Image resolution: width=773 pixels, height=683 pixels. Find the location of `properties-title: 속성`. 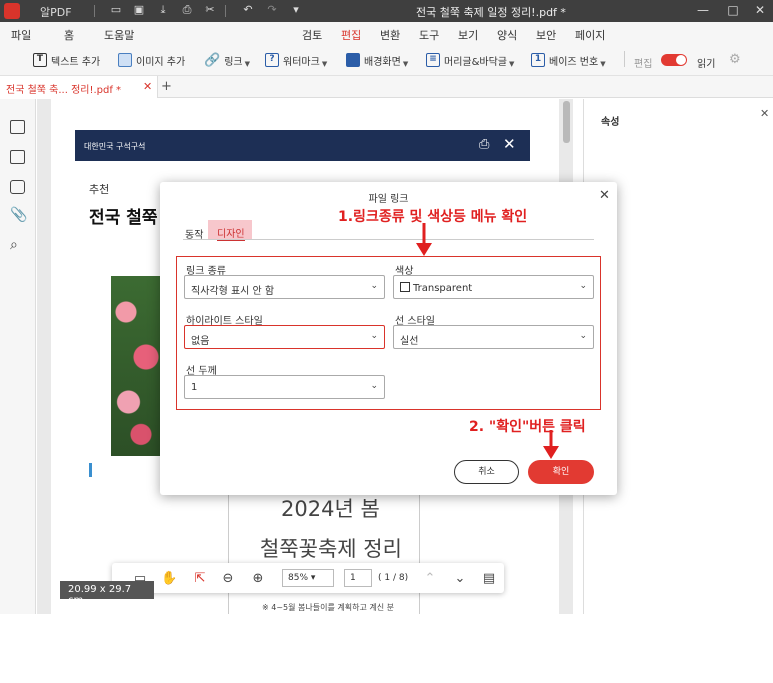

properties-title: 속성 is located at coordinates (610, 122).